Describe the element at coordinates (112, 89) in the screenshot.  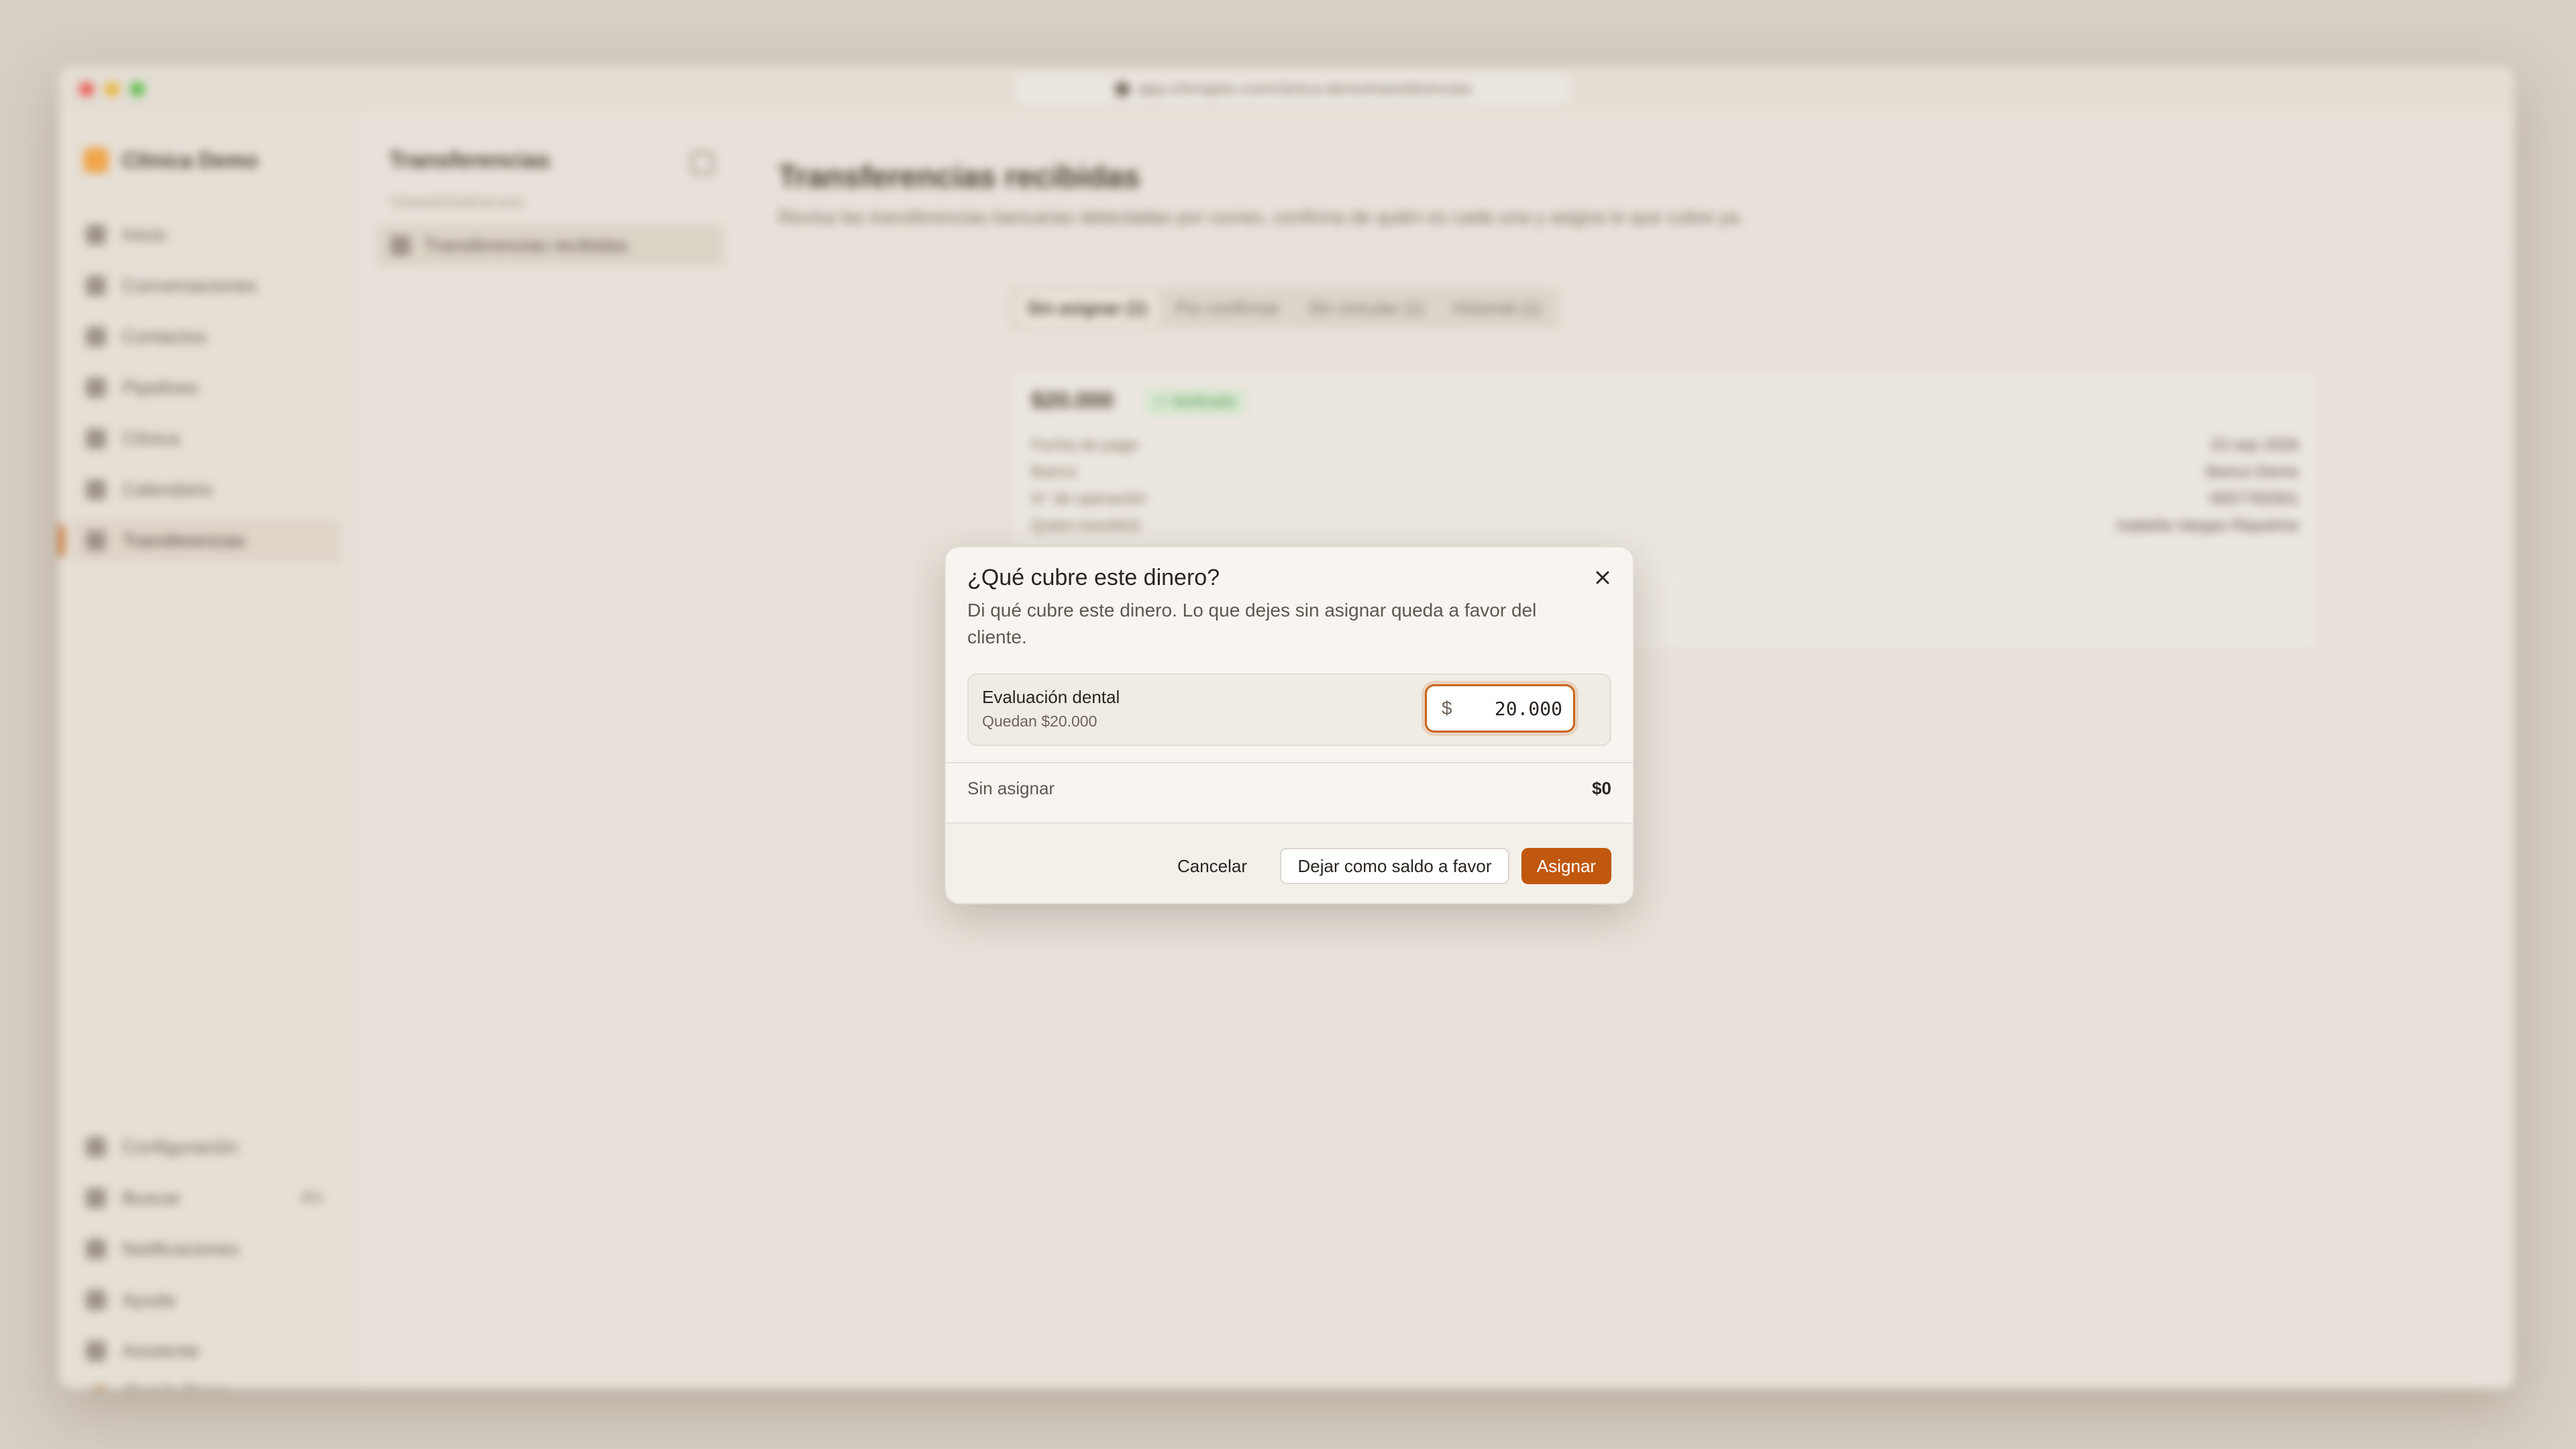
I see `minimize-window-icon` at that location.